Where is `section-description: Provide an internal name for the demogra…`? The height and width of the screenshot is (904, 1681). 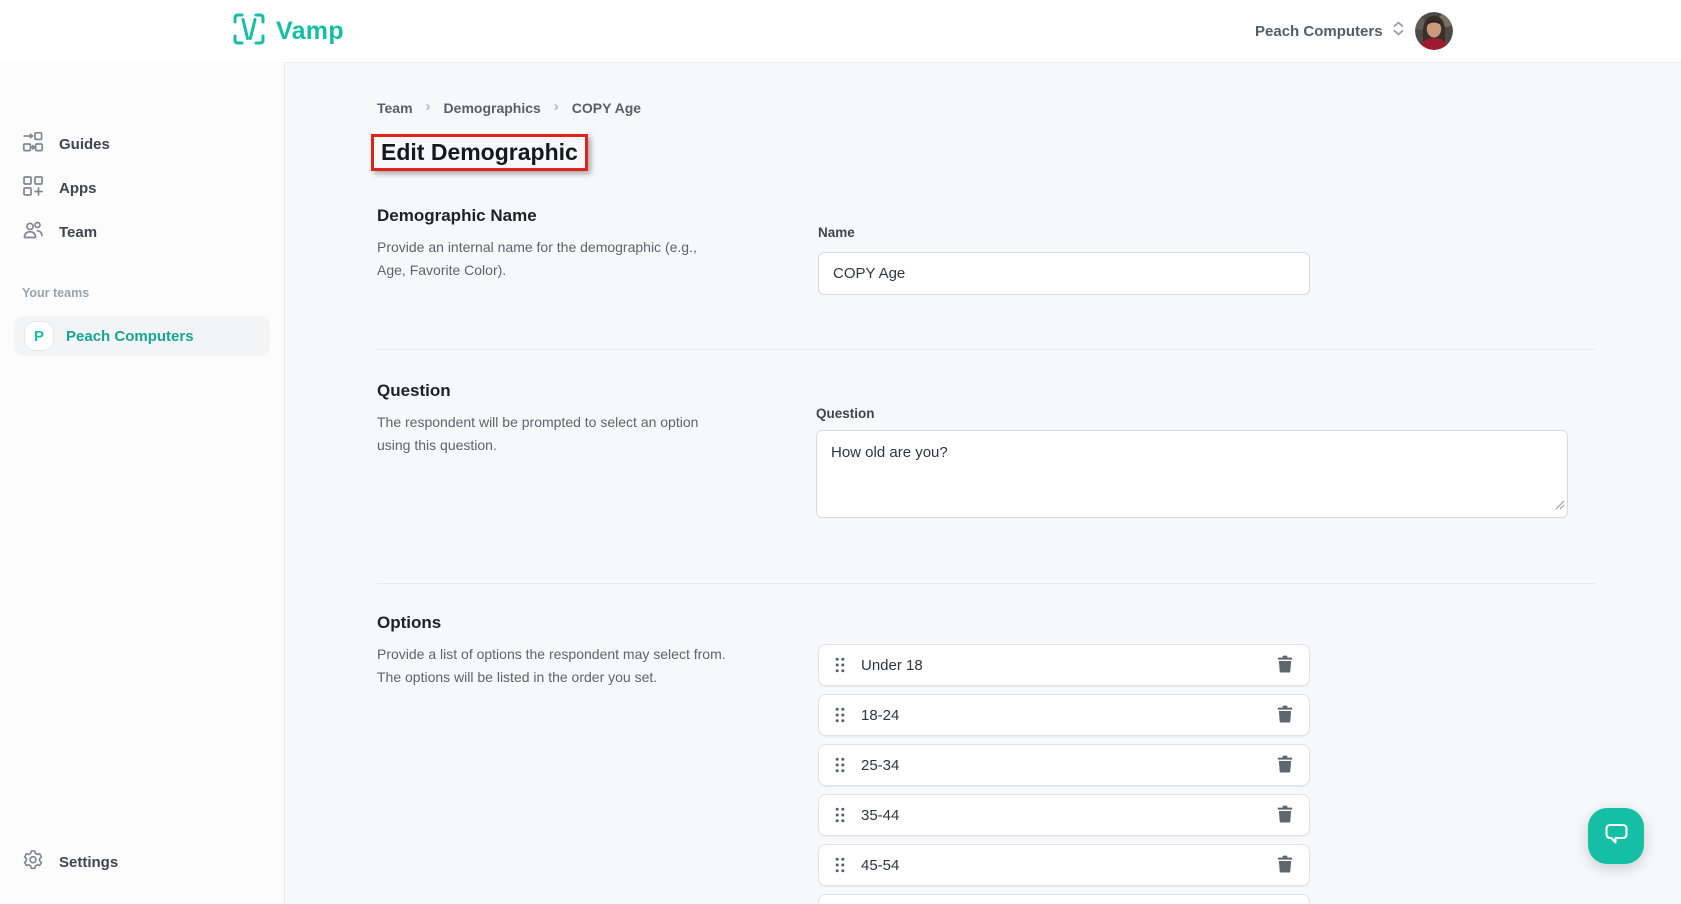
section-description: Provide an internal name for the demogra… is located at coordinates (537, 258).